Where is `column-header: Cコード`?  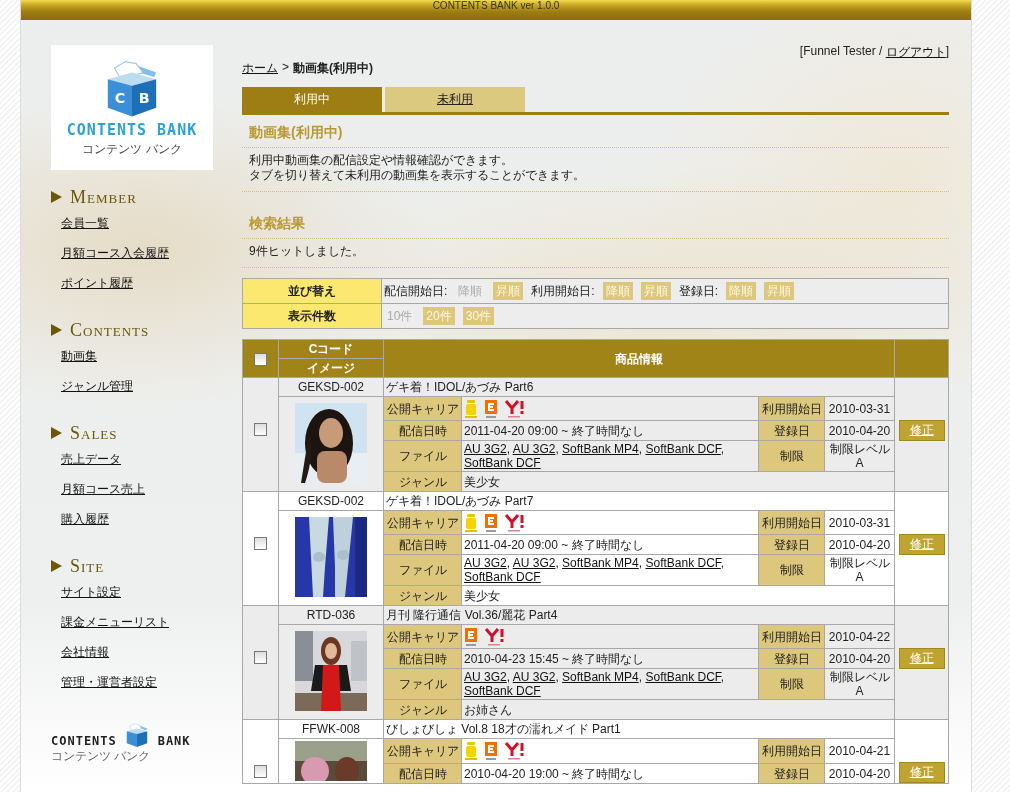
column-header: Cコード is located at coordinates (331, 349).